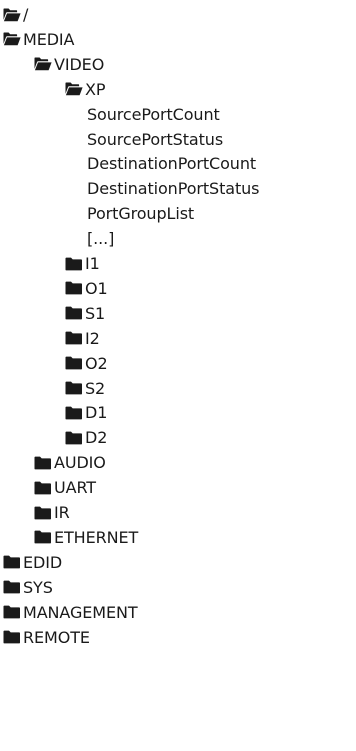  I want to click on tree-label: MEDIA, so click(49, 39).